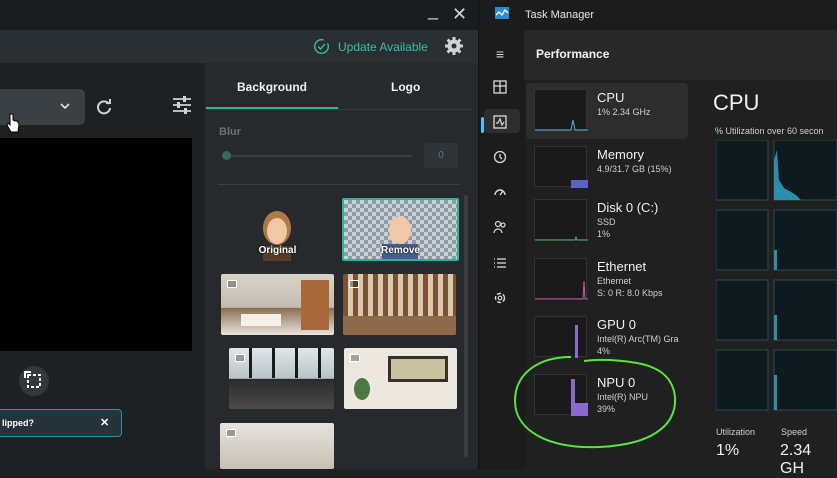  I want to click on resource-item-memory: Memory 4.9/31.7 GB (15%), so click(607, 168).